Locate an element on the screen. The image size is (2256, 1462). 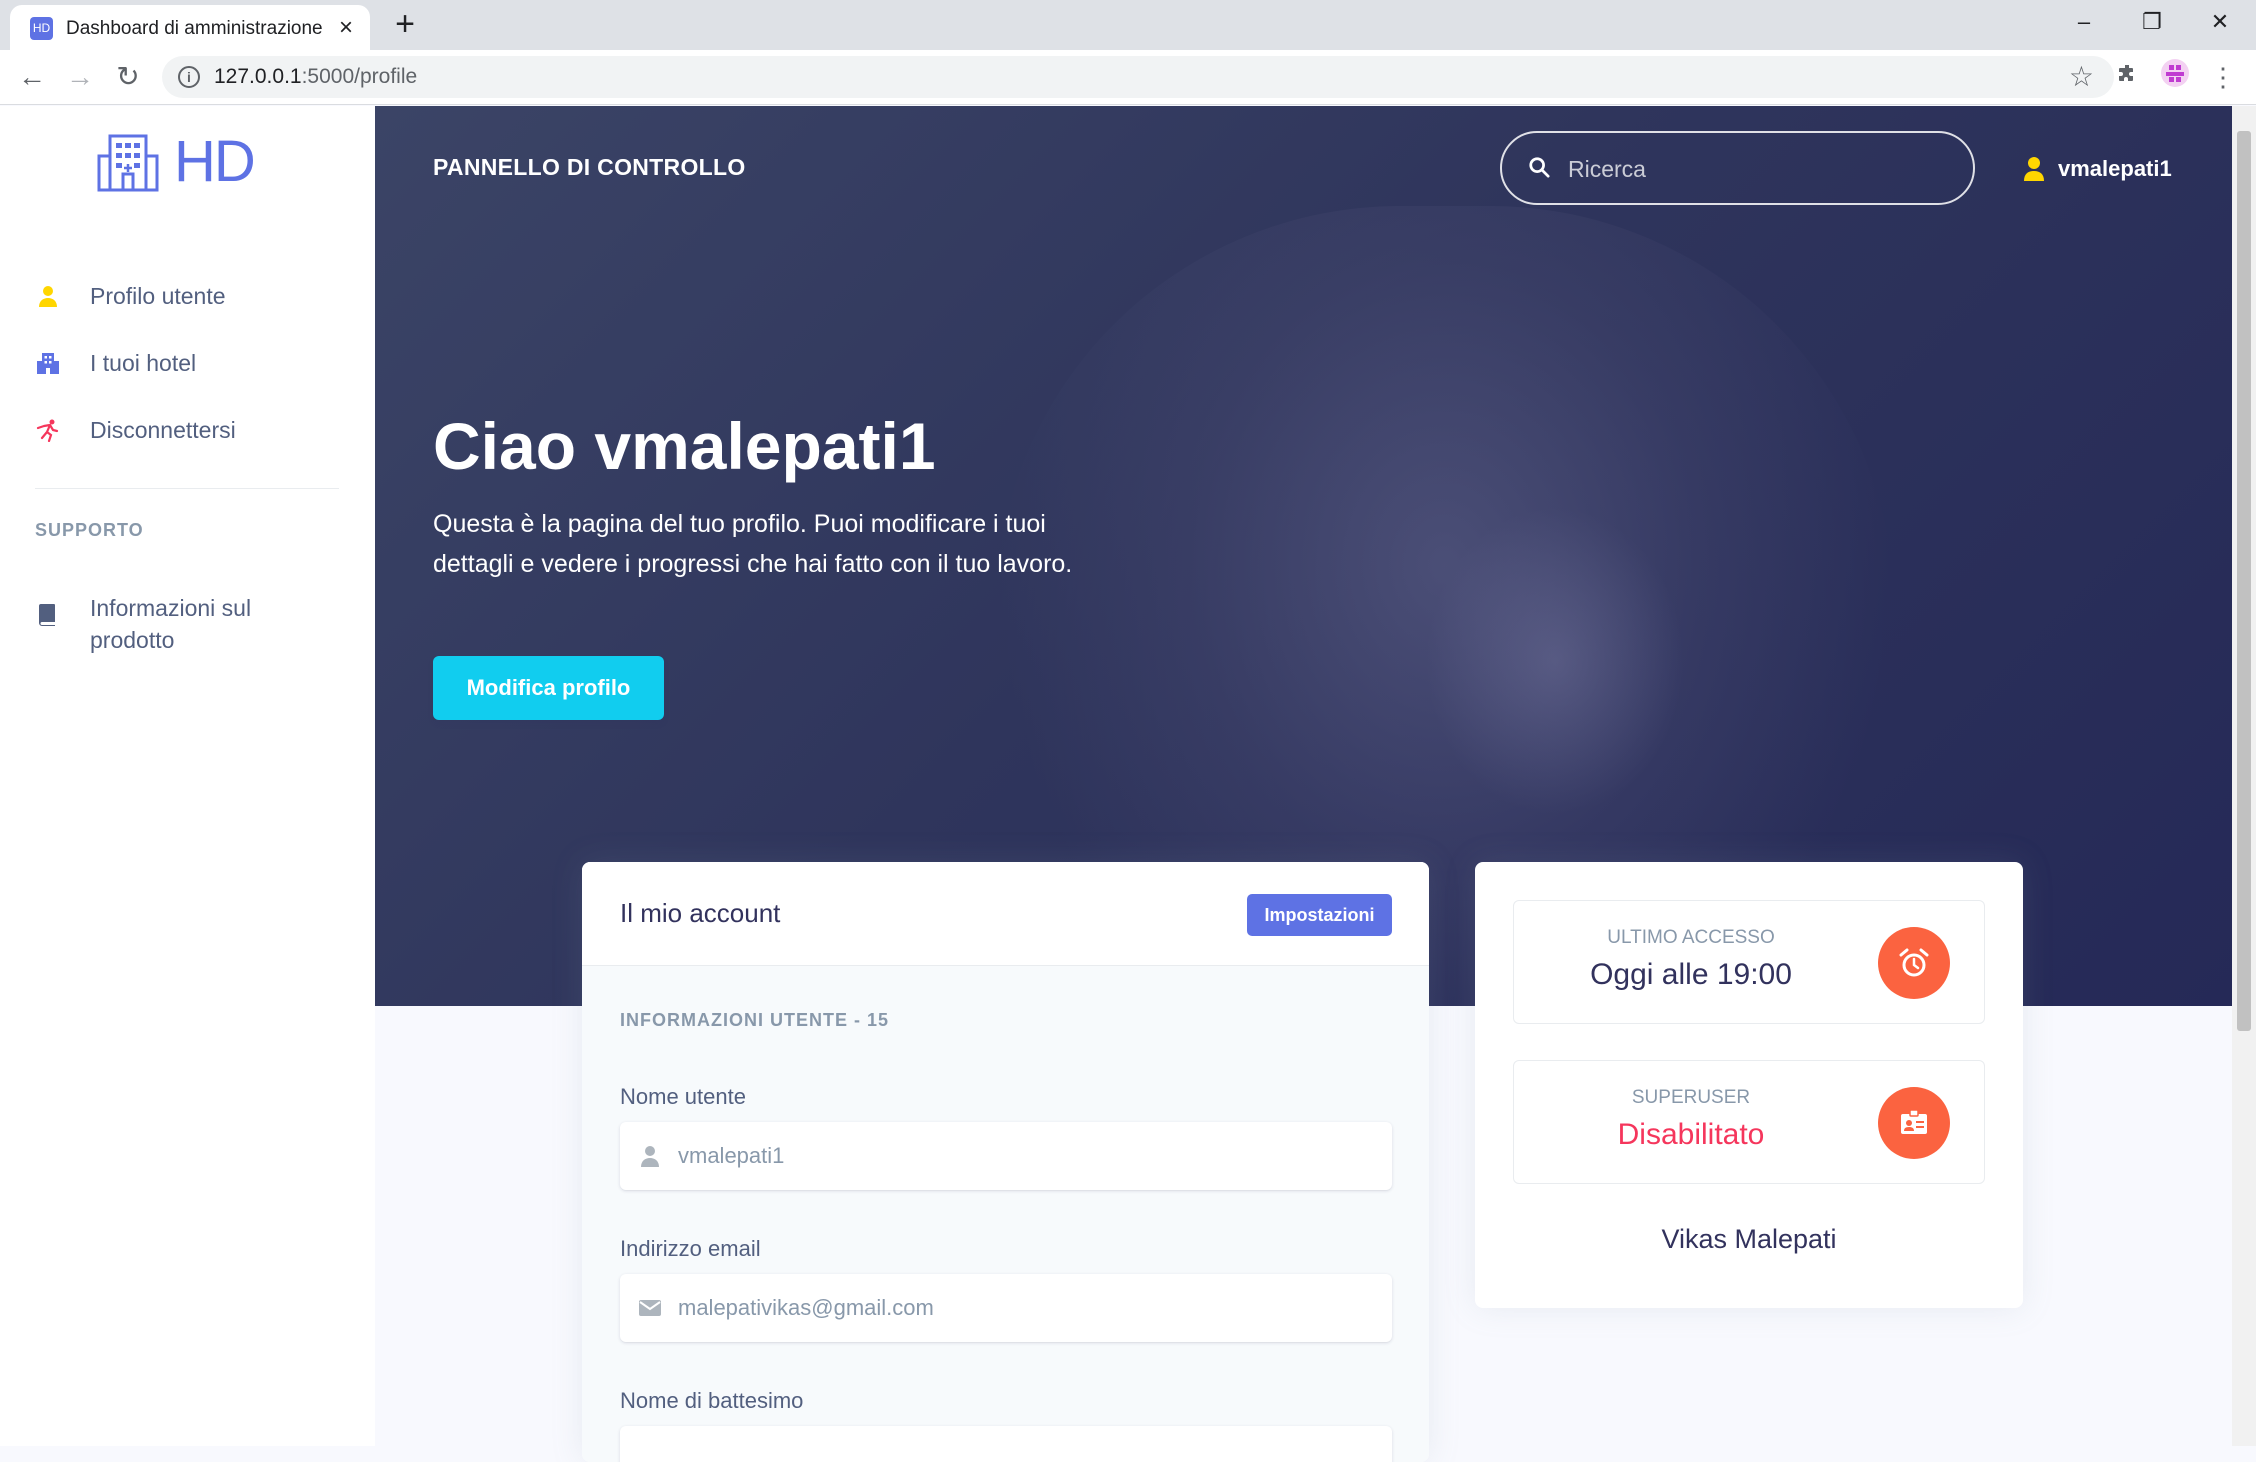
minimize-icon: – is located at coordinates (2084, 22).